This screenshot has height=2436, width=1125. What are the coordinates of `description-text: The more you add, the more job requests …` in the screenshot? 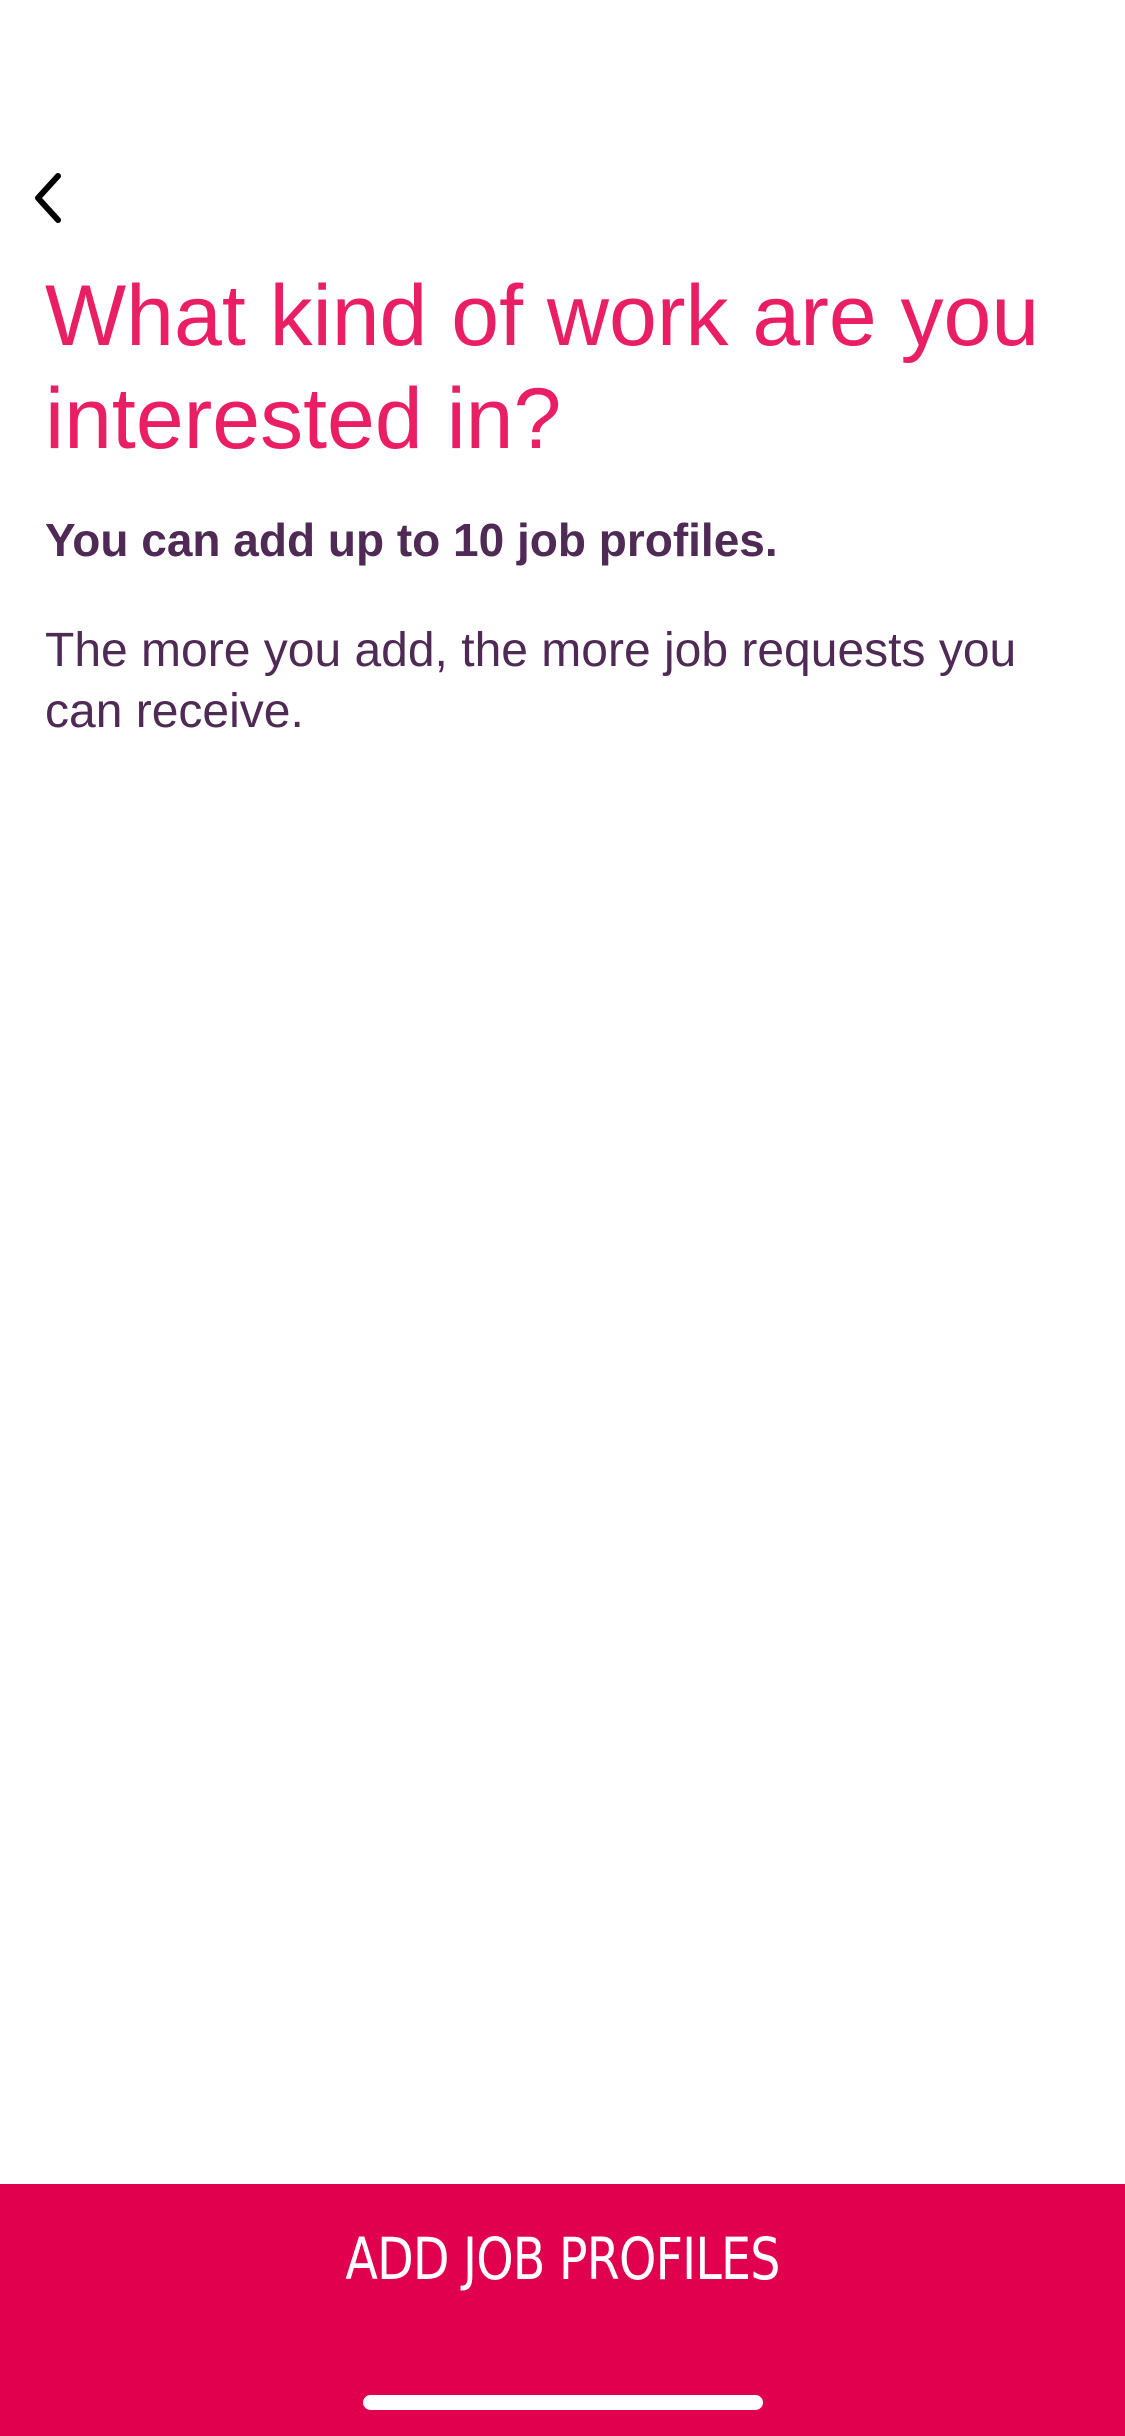 It's located at (531, 681).